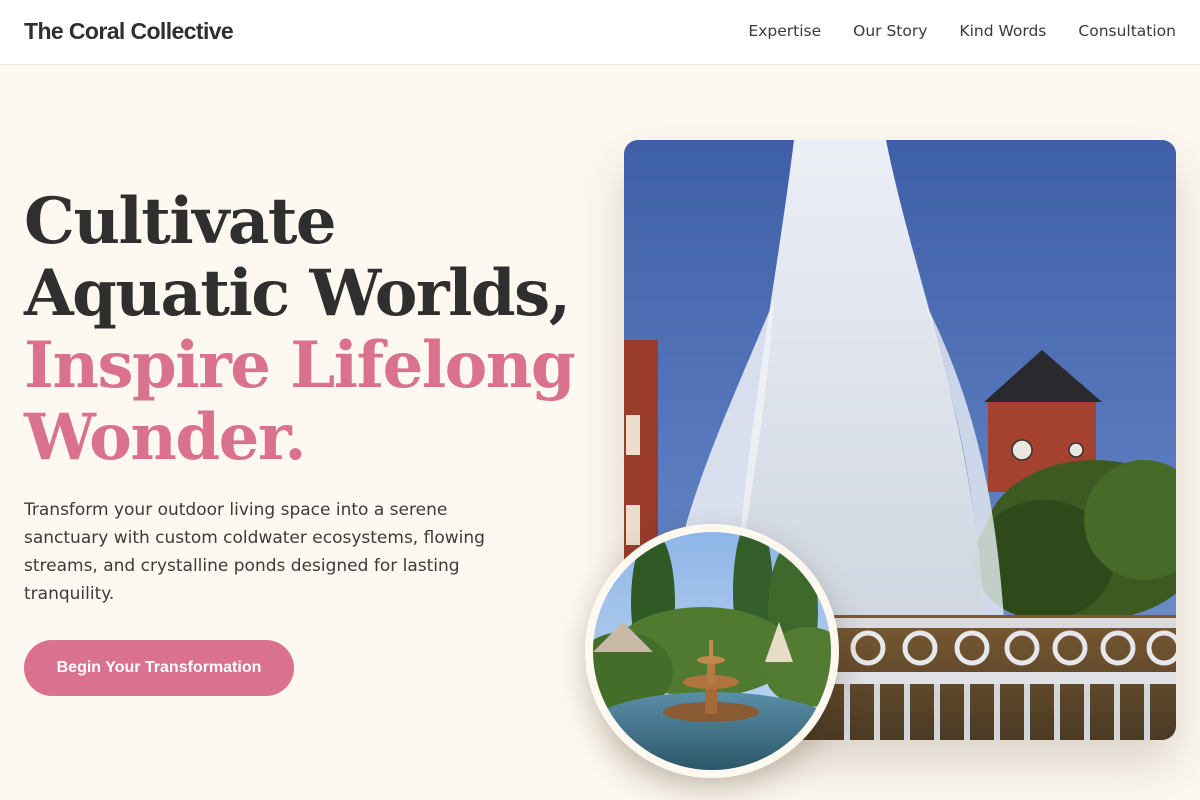  I want to click on nav-link-kind-words: Kind Words, so click(1002, 31).